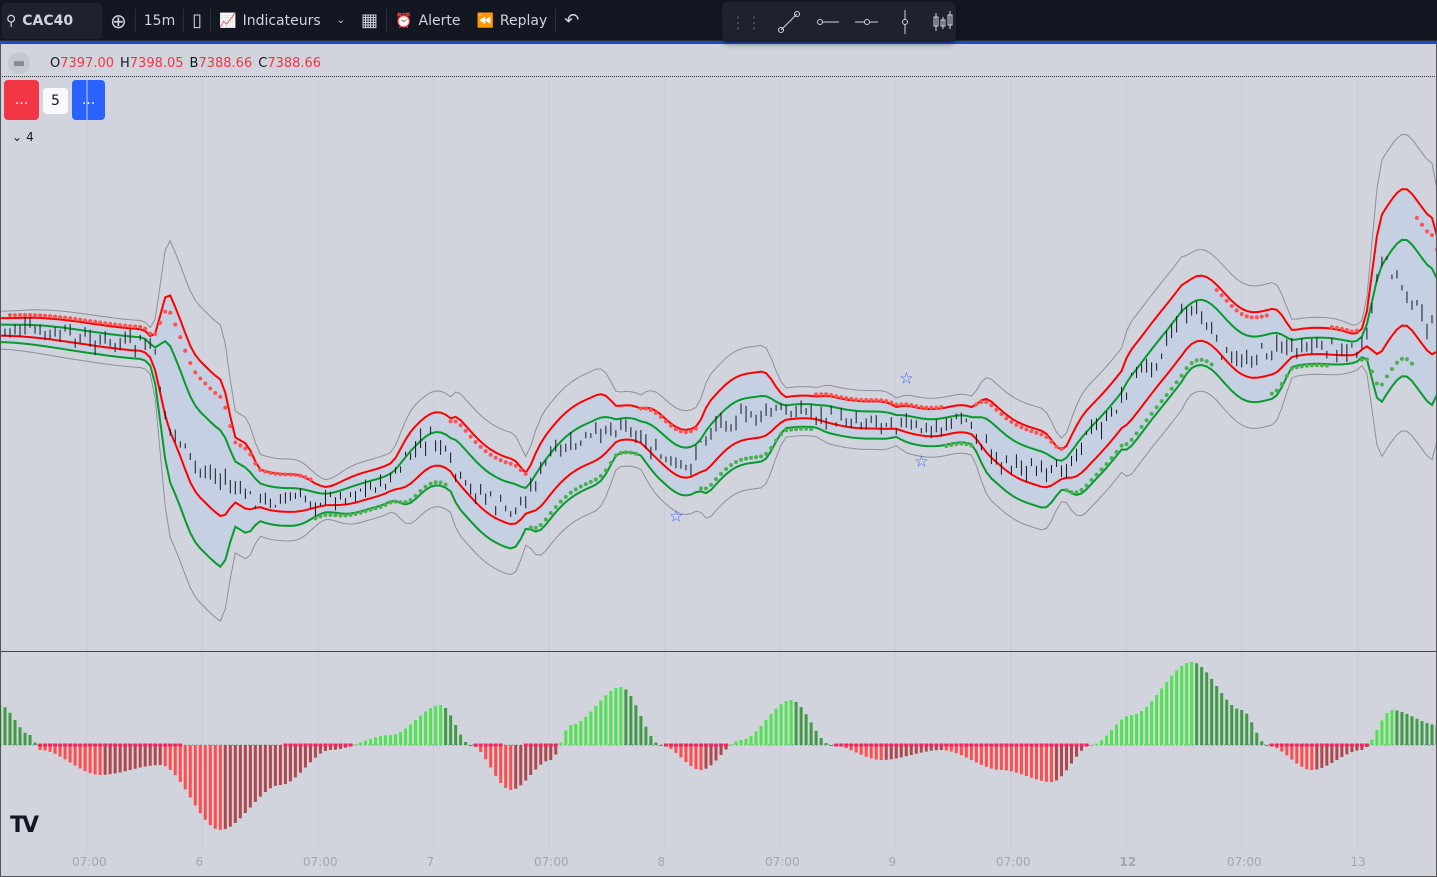 This screenshot has height=877, width=1437. Describe the element at coordinates (827, 22) in the screenshot. I see `ray-icon` at that location.